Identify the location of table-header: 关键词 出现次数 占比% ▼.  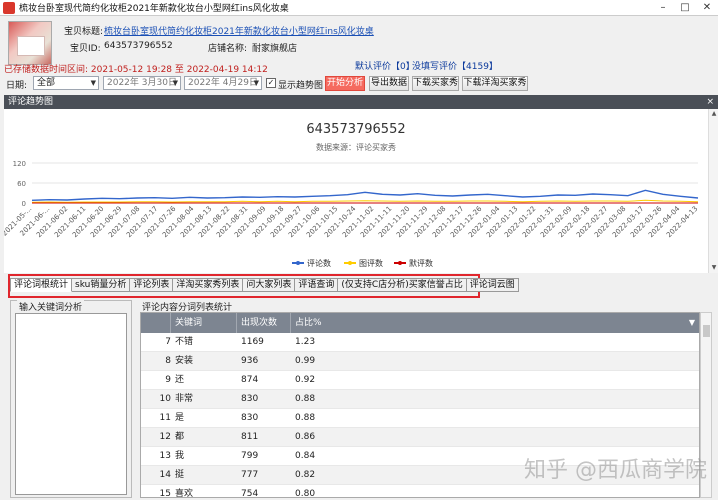
(420, 323).